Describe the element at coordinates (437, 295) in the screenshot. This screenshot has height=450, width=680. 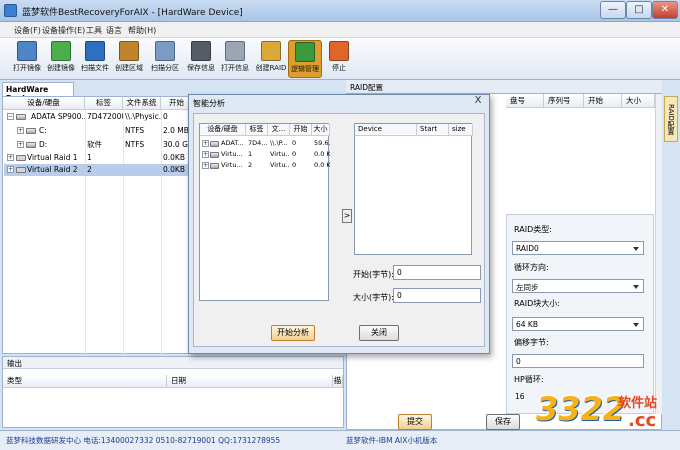
I see `size-bytes-input: 0` at that location.